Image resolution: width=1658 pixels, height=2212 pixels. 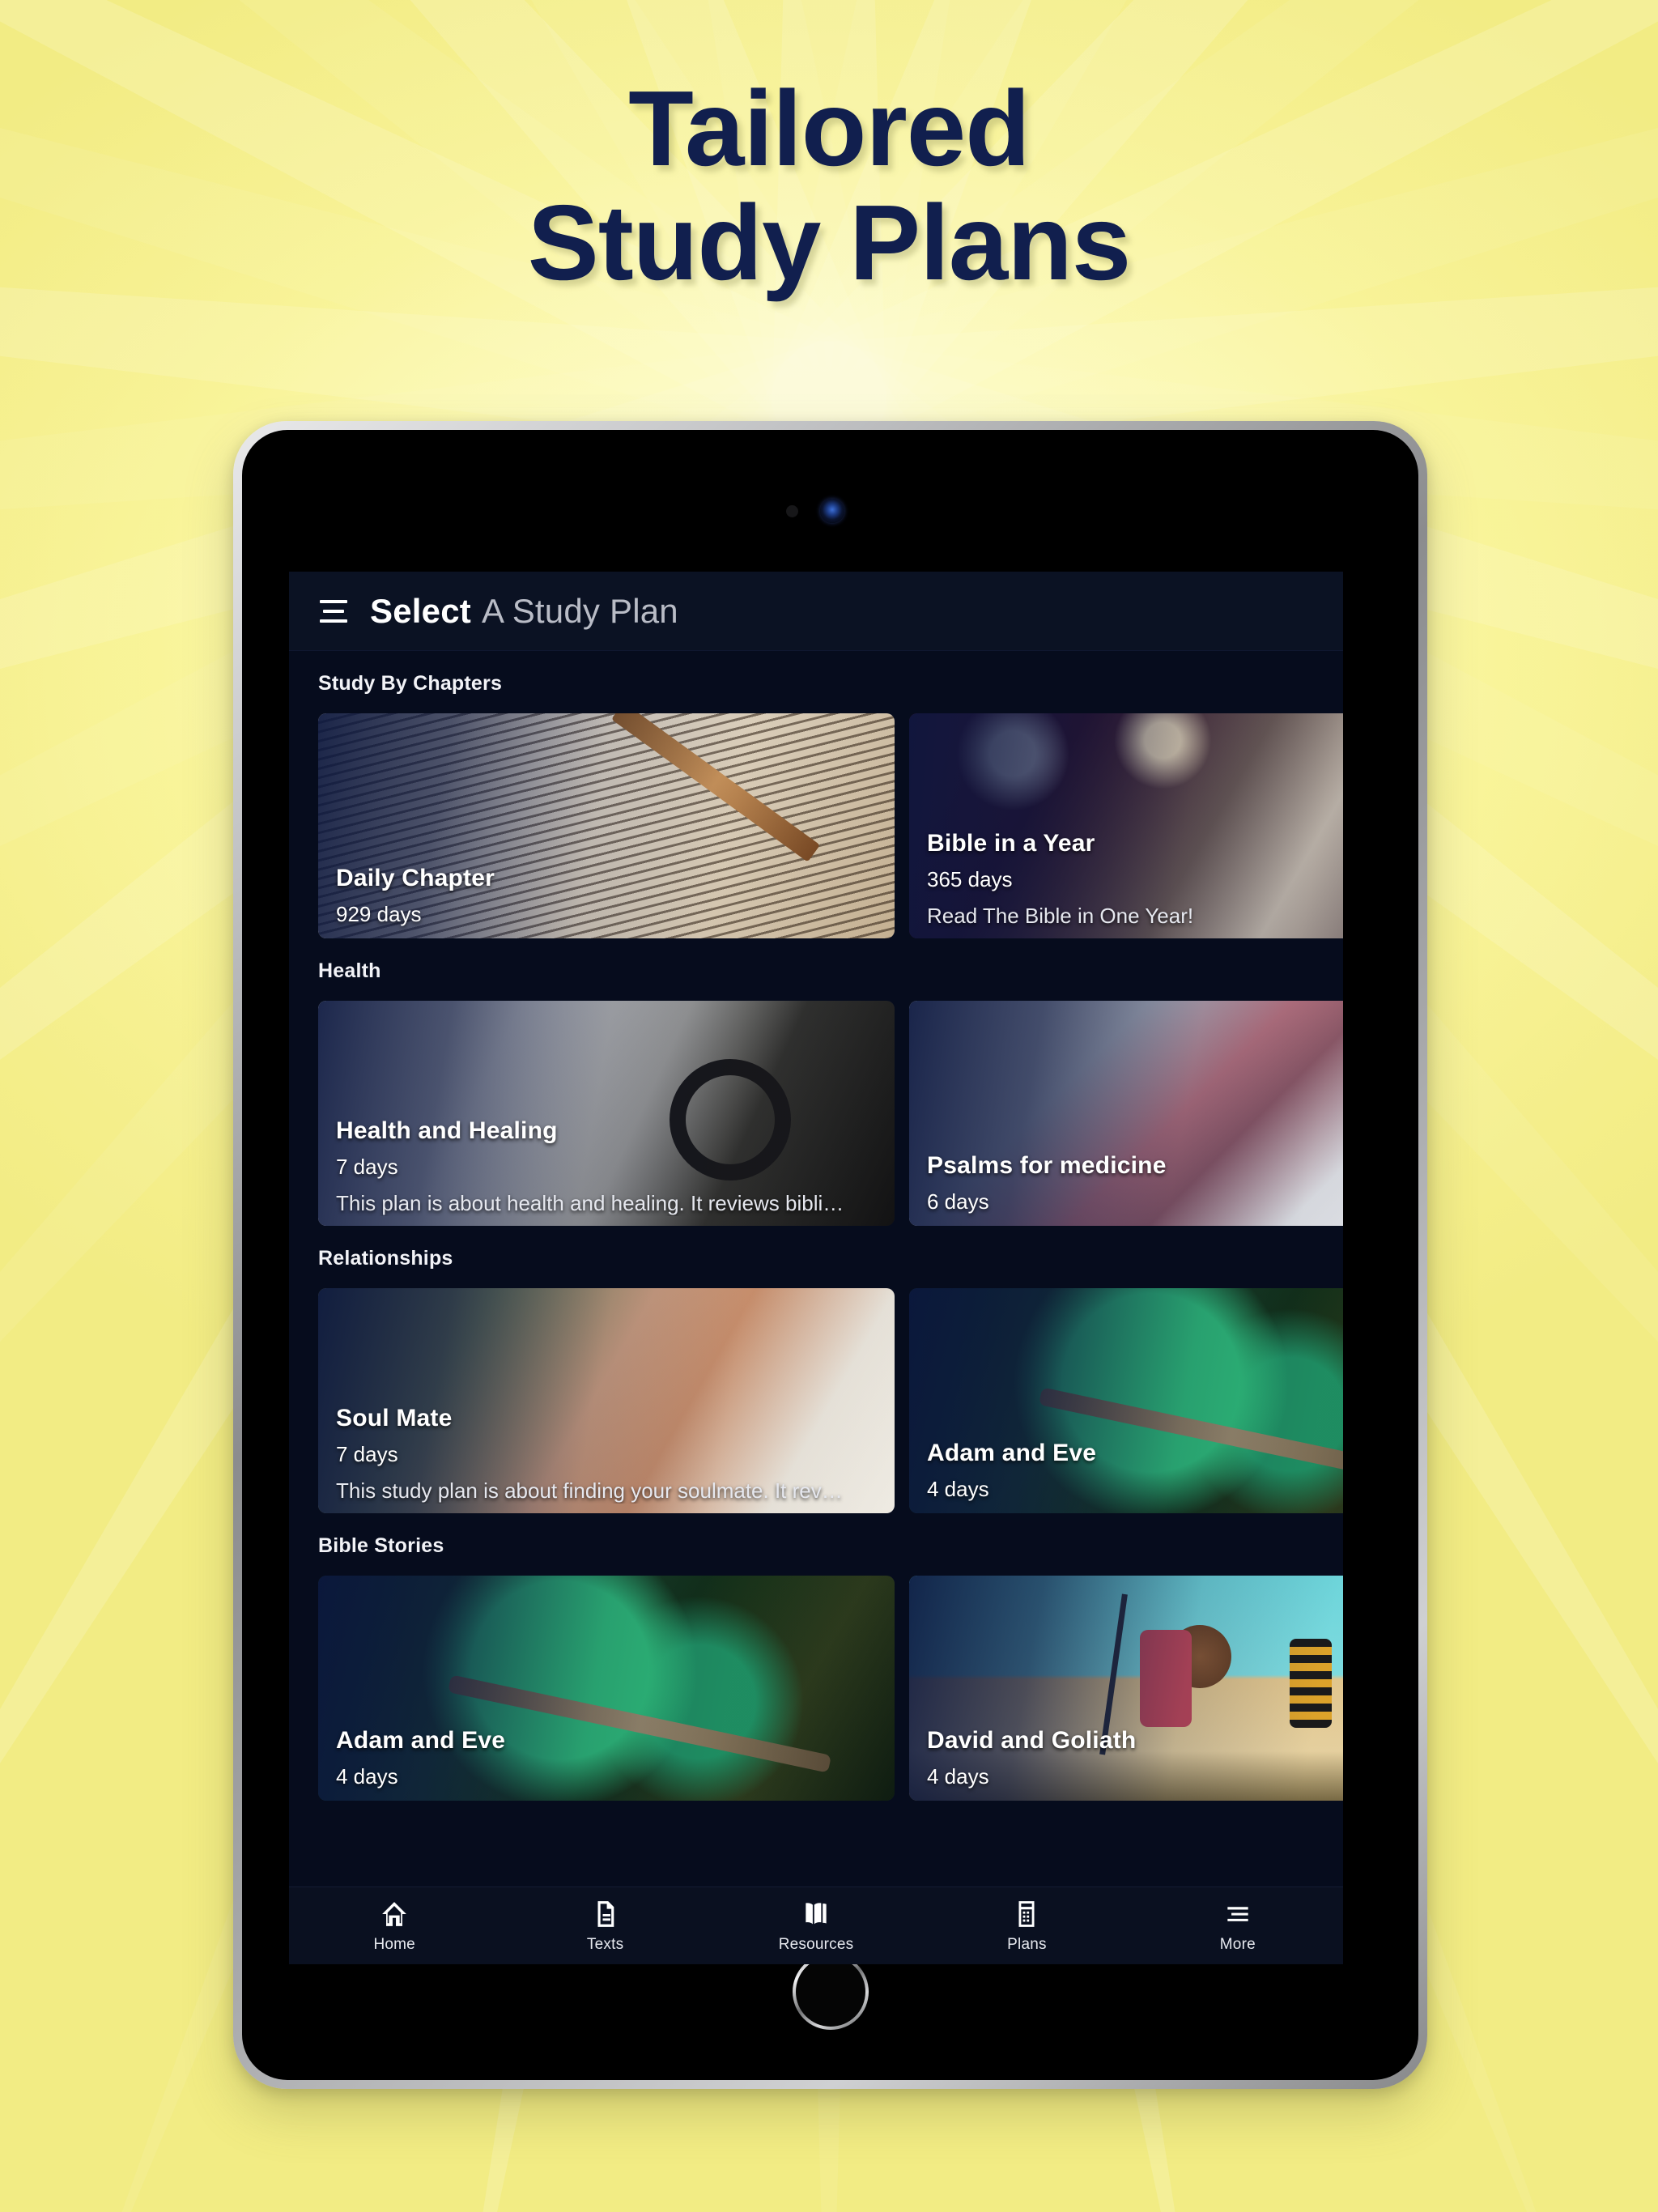 What do you see at coordinates (381, 1546) in the screenshot?
I see `section-heading: Bible Stories` at bounding box center [381, 1546].